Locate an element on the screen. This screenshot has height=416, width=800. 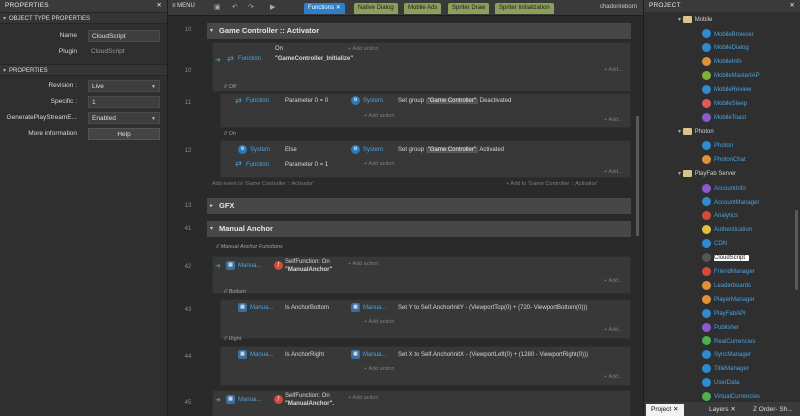
tab-functions: Functions ✕ is located at coordinates (324, 8).